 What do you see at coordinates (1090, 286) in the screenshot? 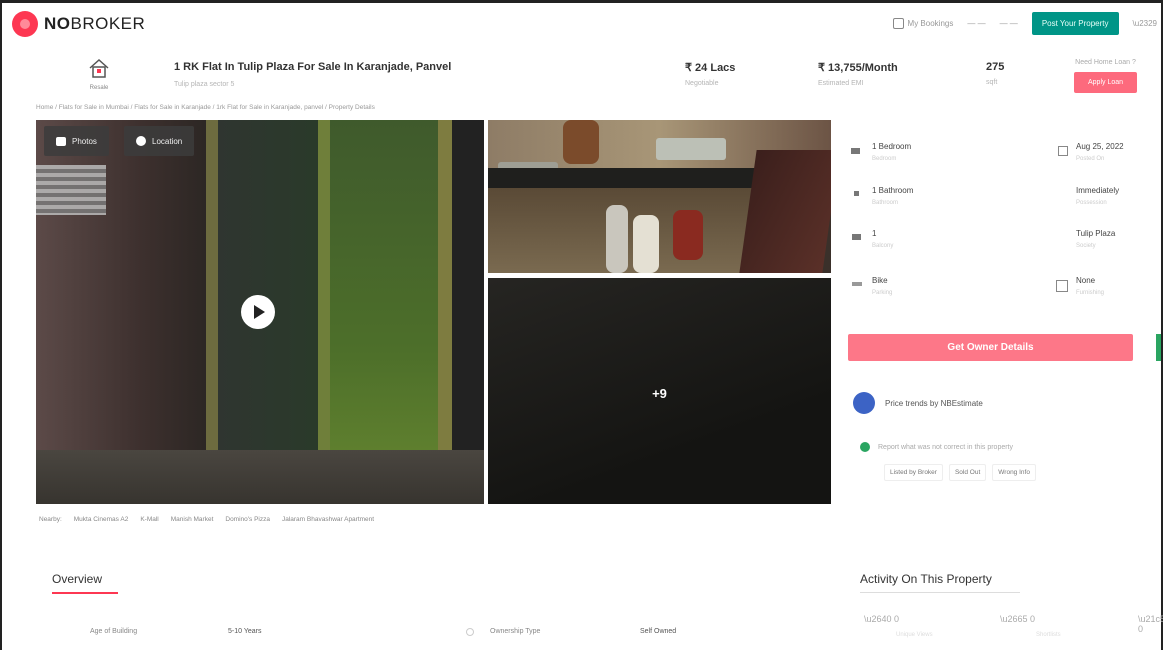
I see `spec-furnishing: None Furnishing` at bounding box center [1090, 286].